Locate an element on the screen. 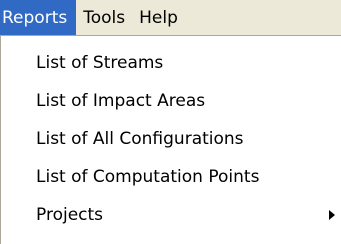  menu-help-label: Help is located at coordinates (158, 17).